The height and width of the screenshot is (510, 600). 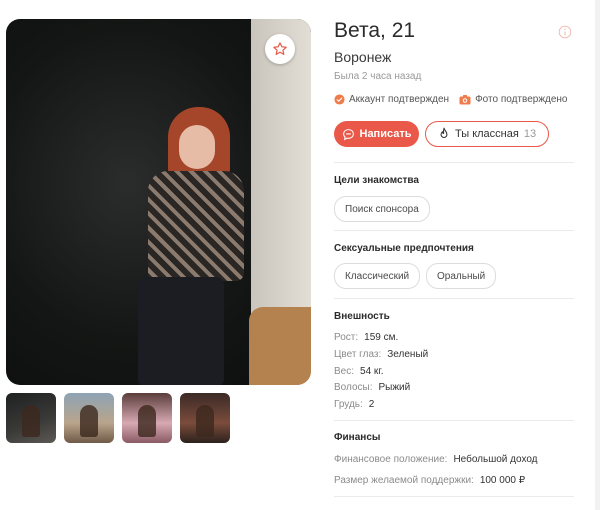 What do you see at coordinates (371, 404) in the screenshot?
I see `appearance-value: 2` at bounding box center [371, 404].